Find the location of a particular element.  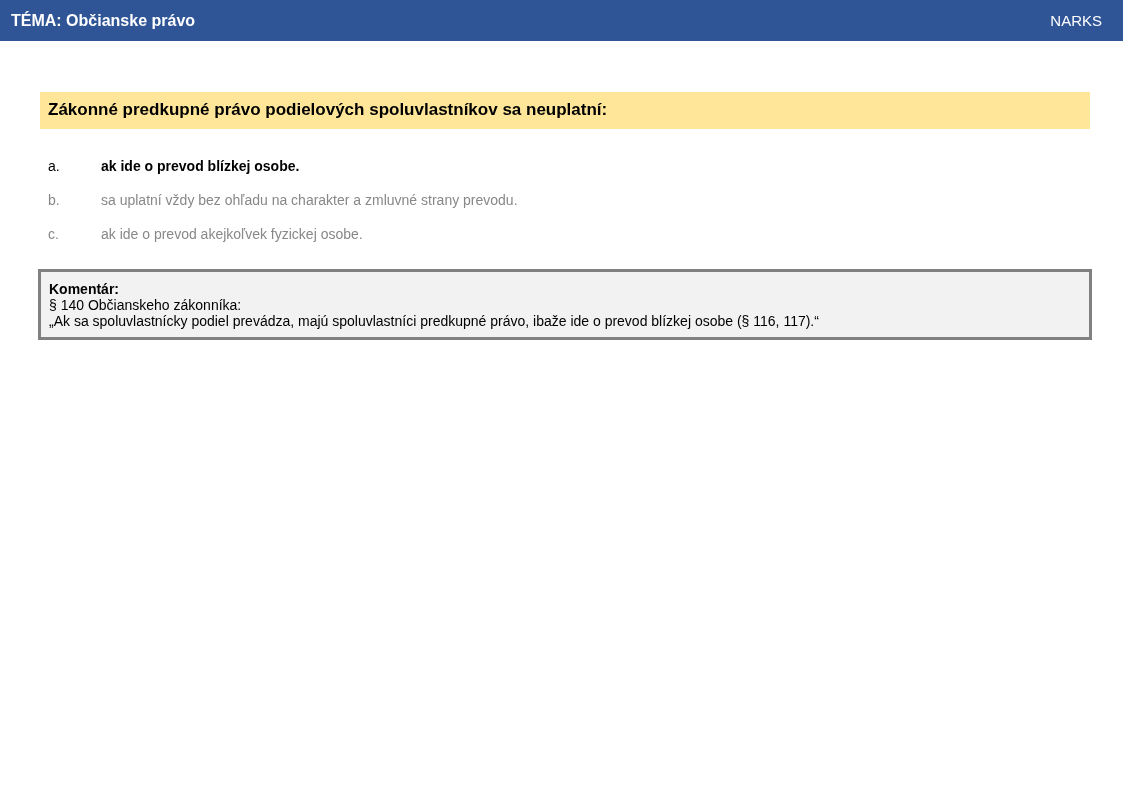

option-letter: b. is located at coordinates (54, 200).